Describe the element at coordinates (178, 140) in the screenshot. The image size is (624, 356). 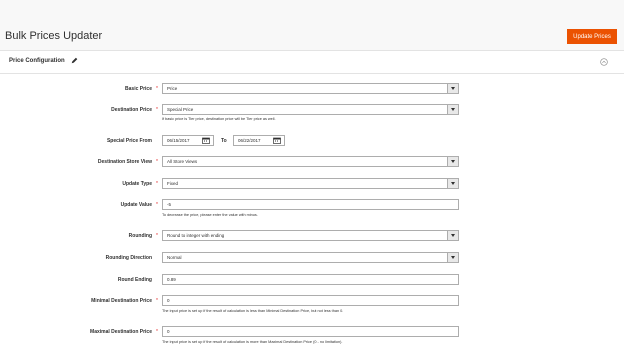
I see `from-date-value: 06/15/2017` at that location.